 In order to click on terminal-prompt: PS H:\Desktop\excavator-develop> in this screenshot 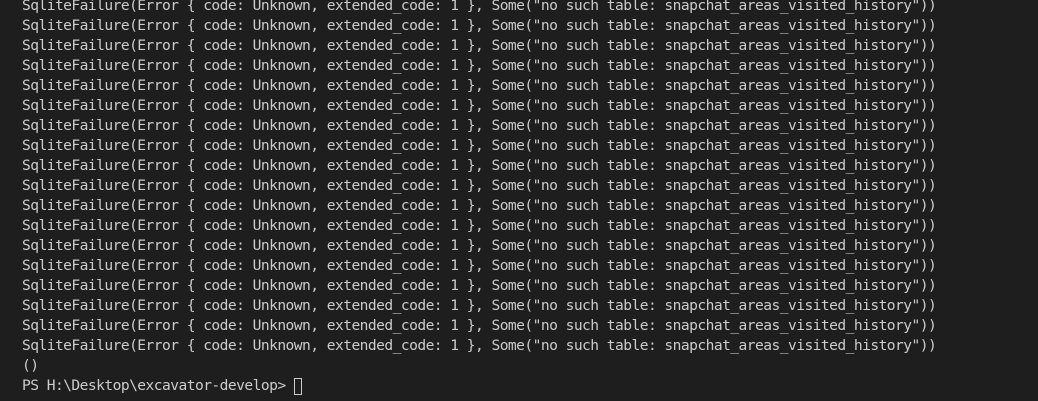, I will do `click(154, 385)`.